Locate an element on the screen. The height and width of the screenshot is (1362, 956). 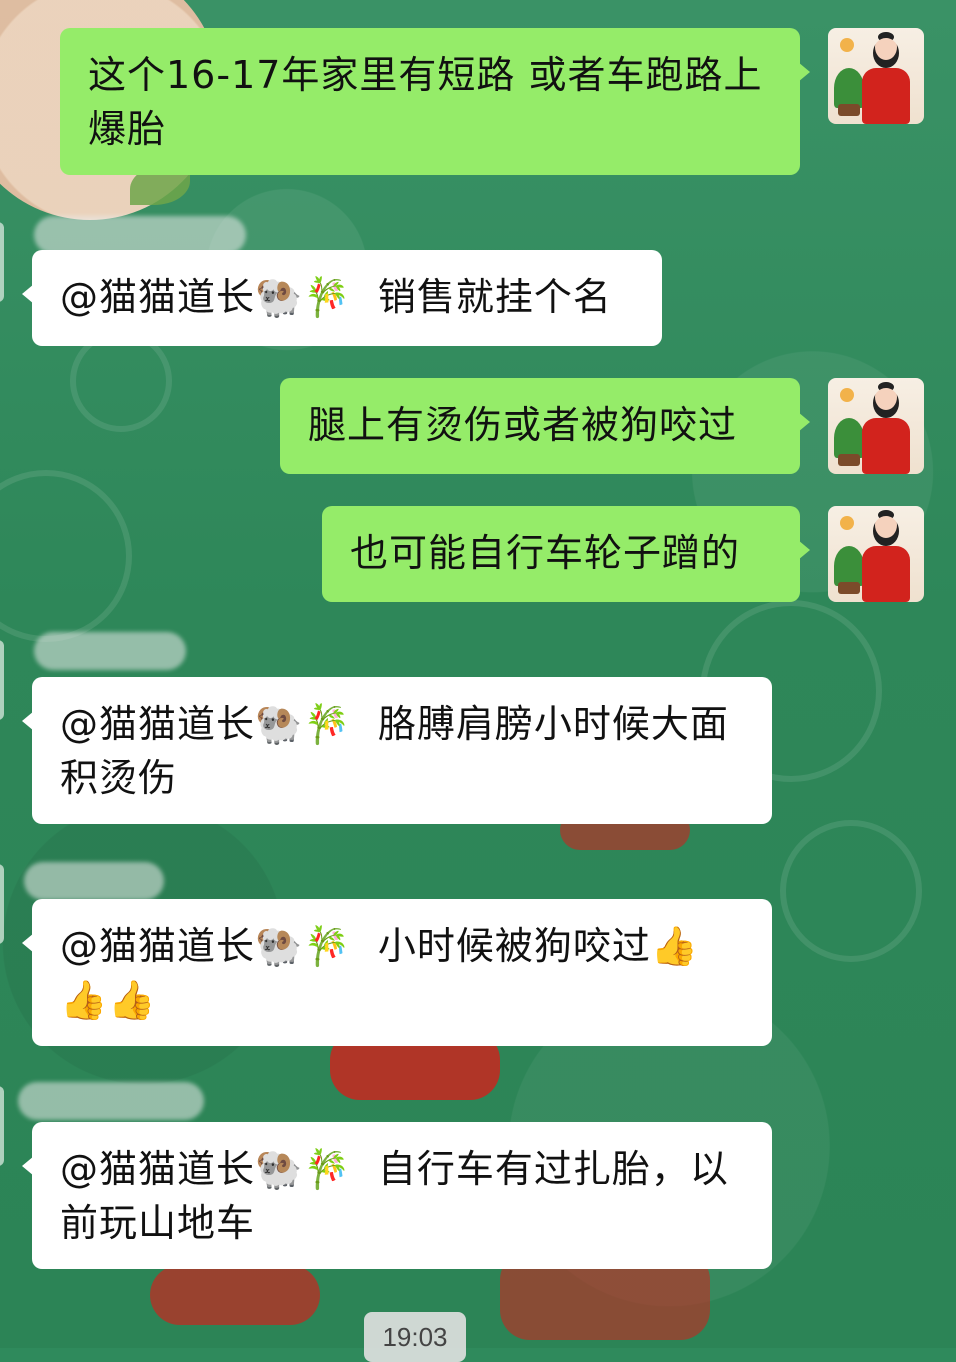
outgoing-message-bubble: 这个16-17年家里有短路 或者车跑路上爆胎 is located at coordinates (435, 101).